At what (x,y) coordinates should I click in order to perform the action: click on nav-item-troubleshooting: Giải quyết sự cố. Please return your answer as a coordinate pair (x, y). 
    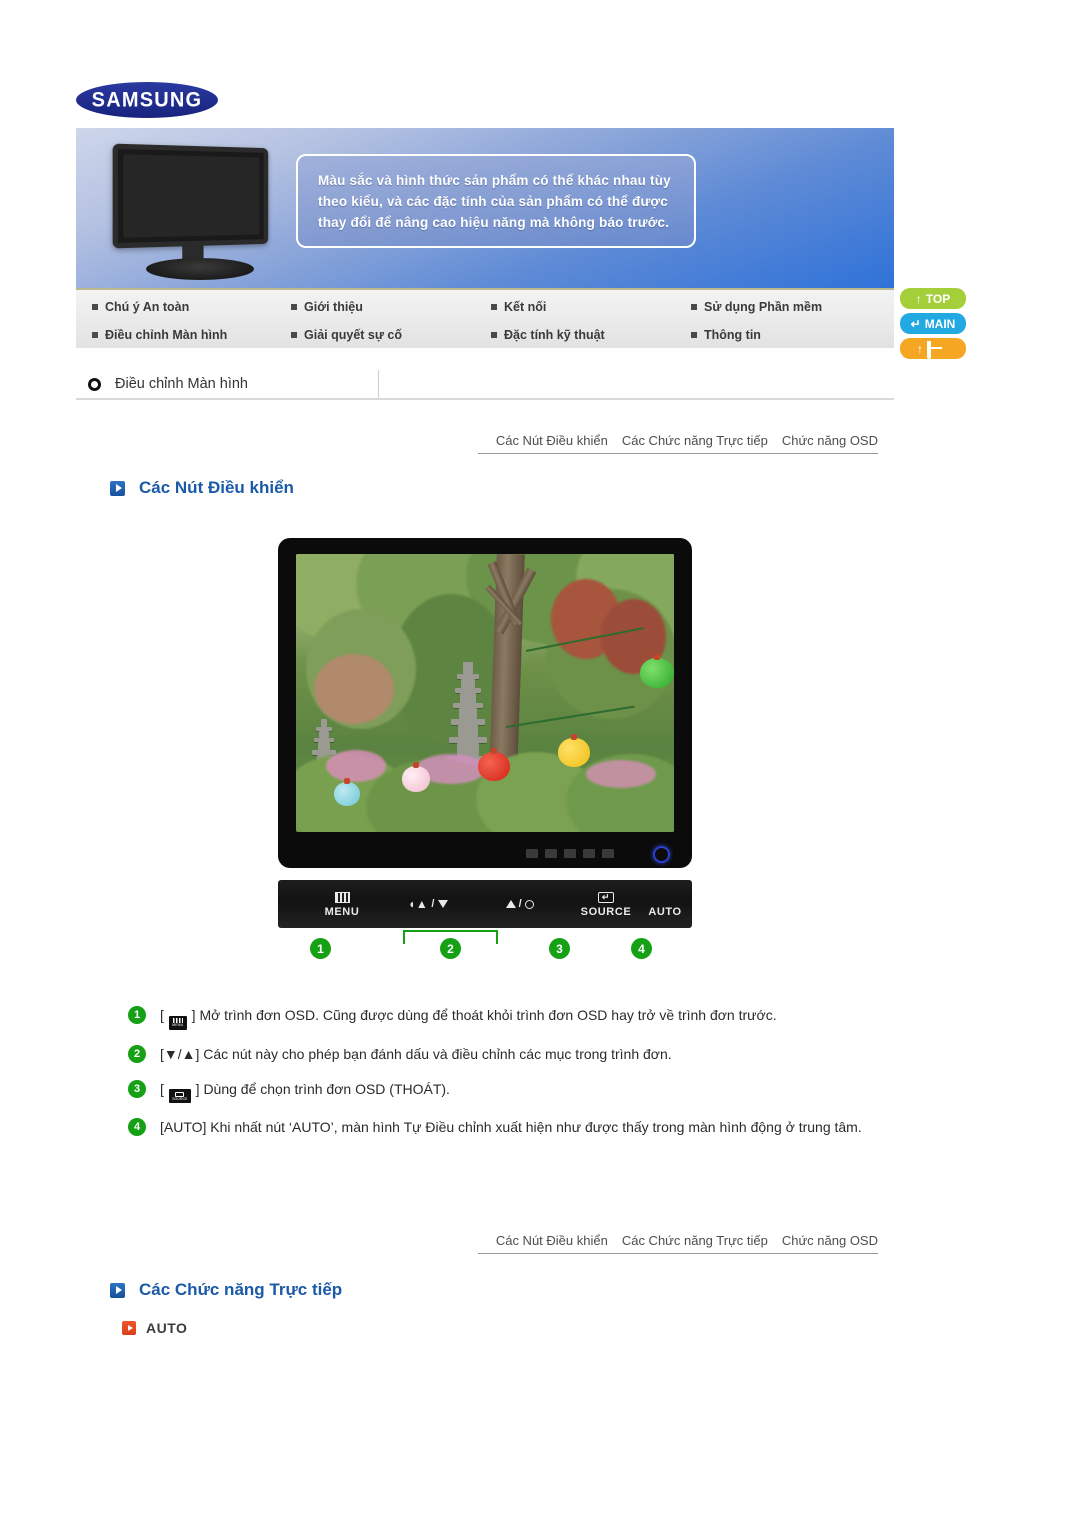
    Looking at the image, I should click on (391, 335).